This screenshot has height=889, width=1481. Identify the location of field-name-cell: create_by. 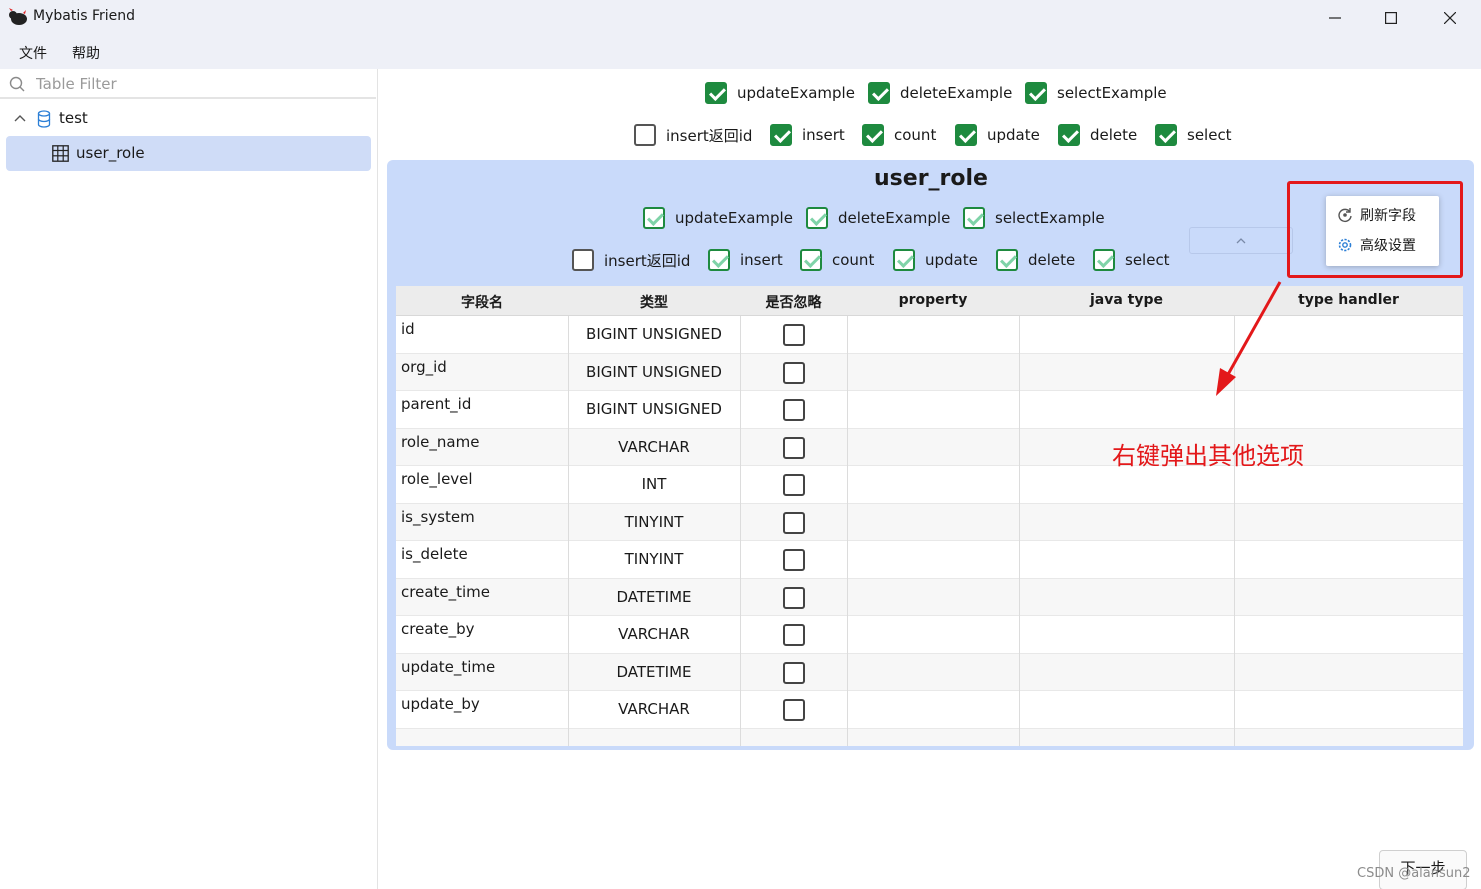
(438, 629).